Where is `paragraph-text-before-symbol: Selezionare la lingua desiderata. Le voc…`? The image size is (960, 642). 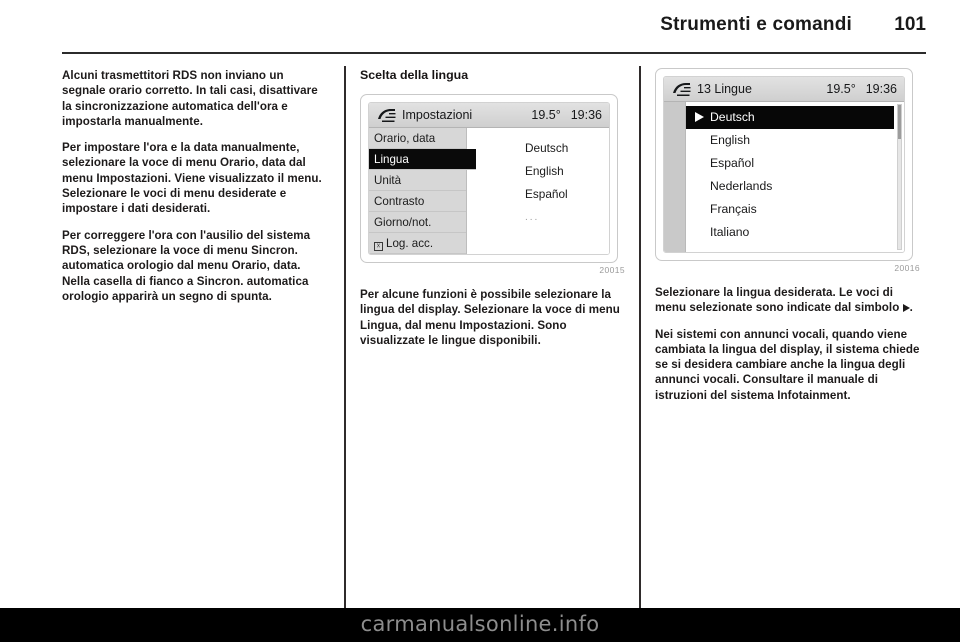
paragraph-text-before-symbol: Selezionare la lingua desiderata. Le voc… is located at coordinates (779, 300).